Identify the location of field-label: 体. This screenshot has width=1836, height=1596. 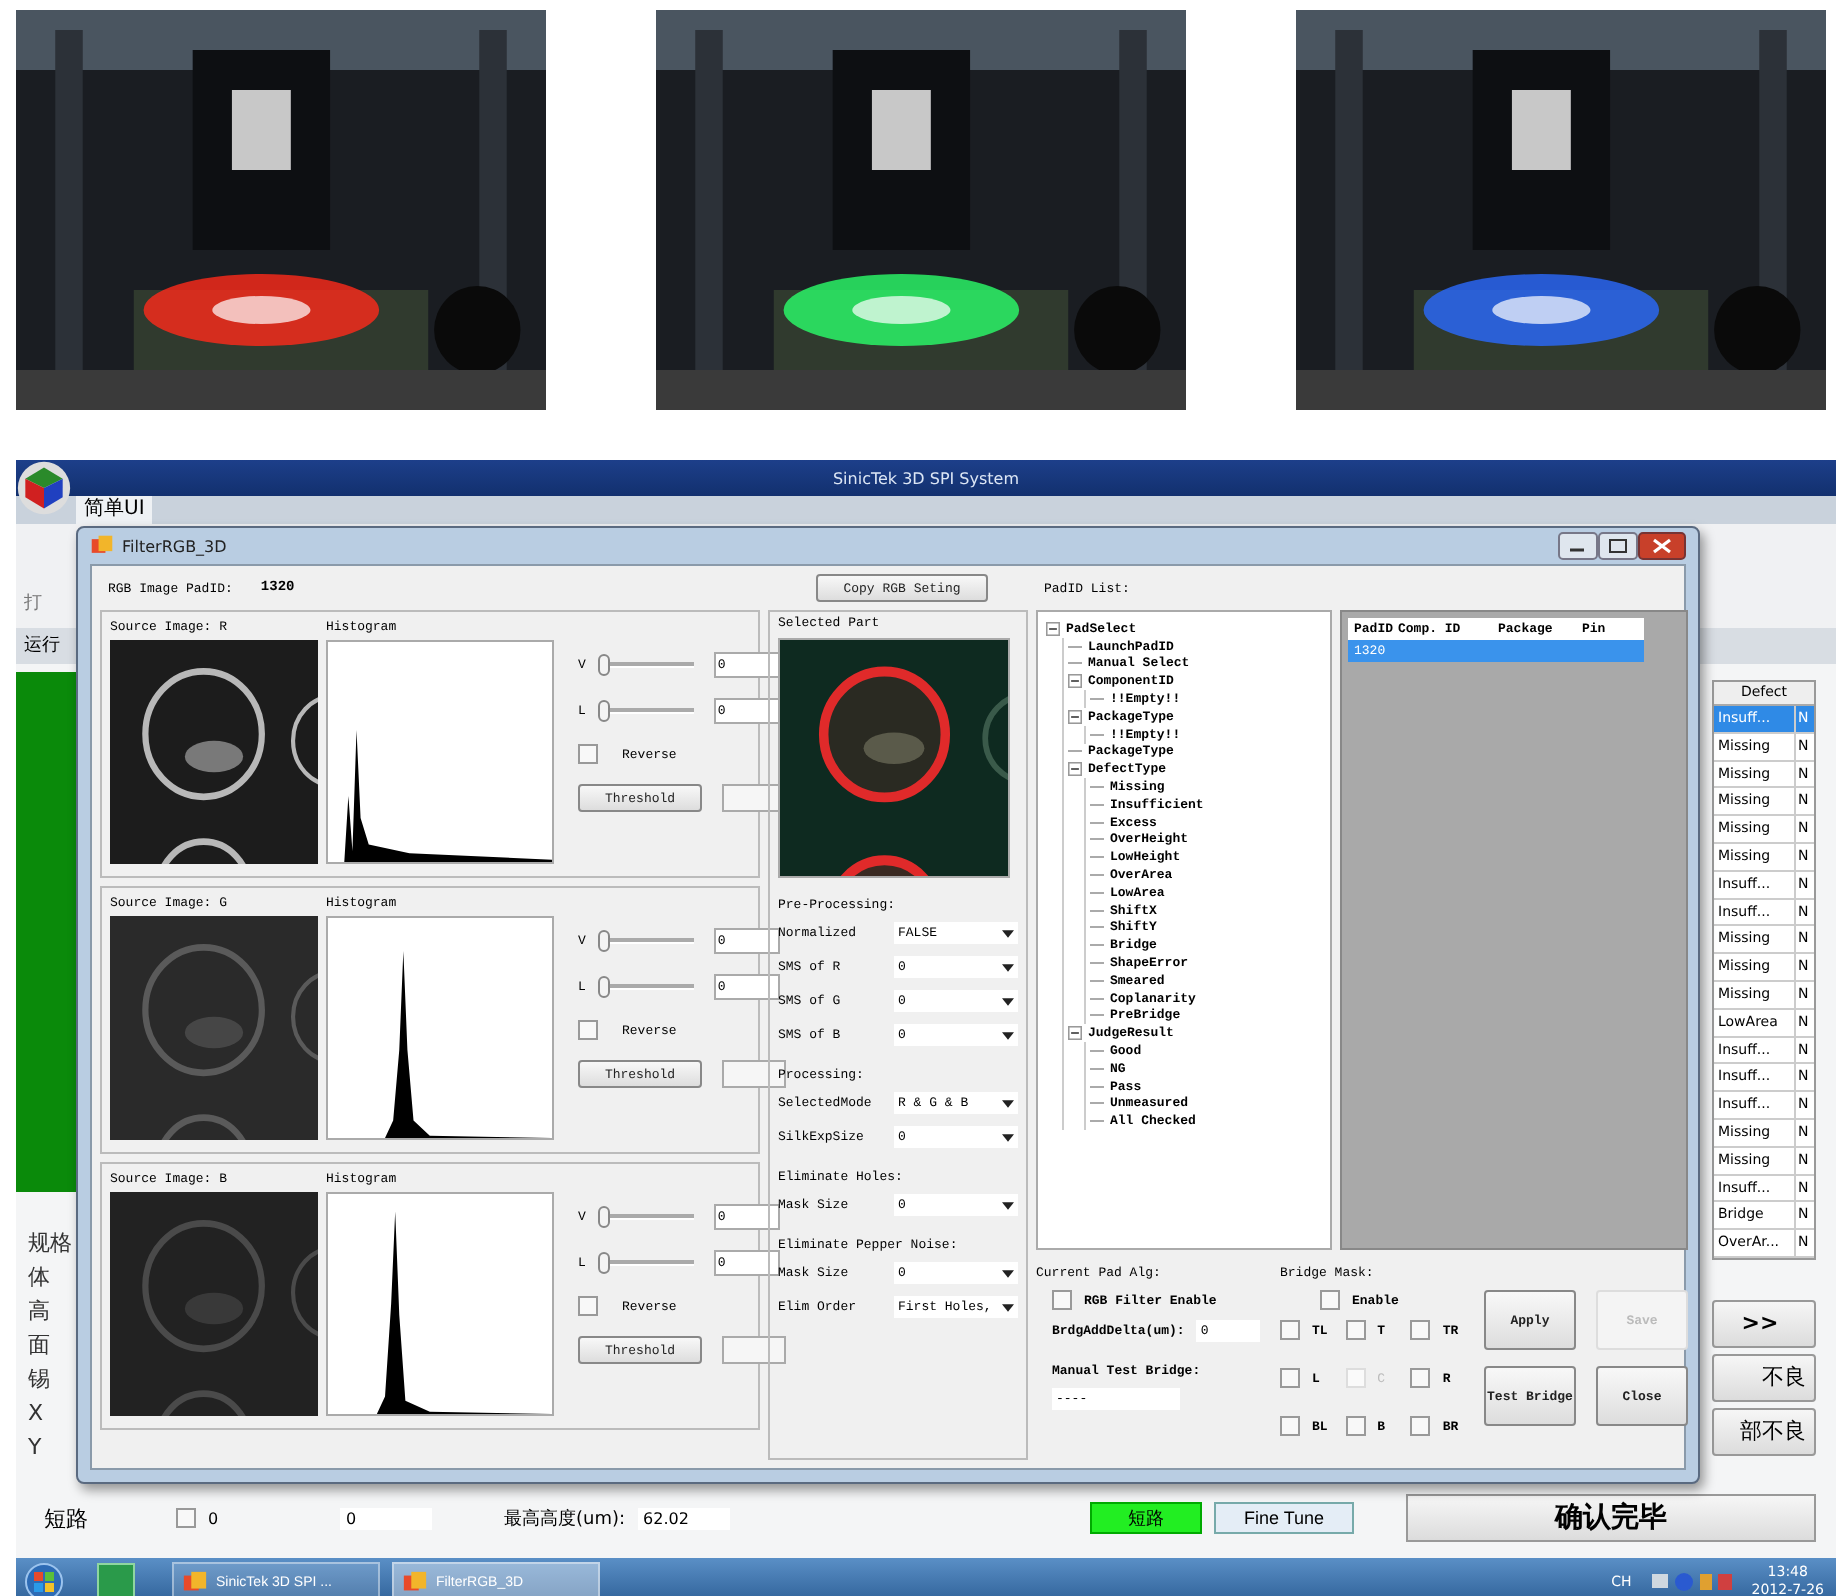
(39, 1277).